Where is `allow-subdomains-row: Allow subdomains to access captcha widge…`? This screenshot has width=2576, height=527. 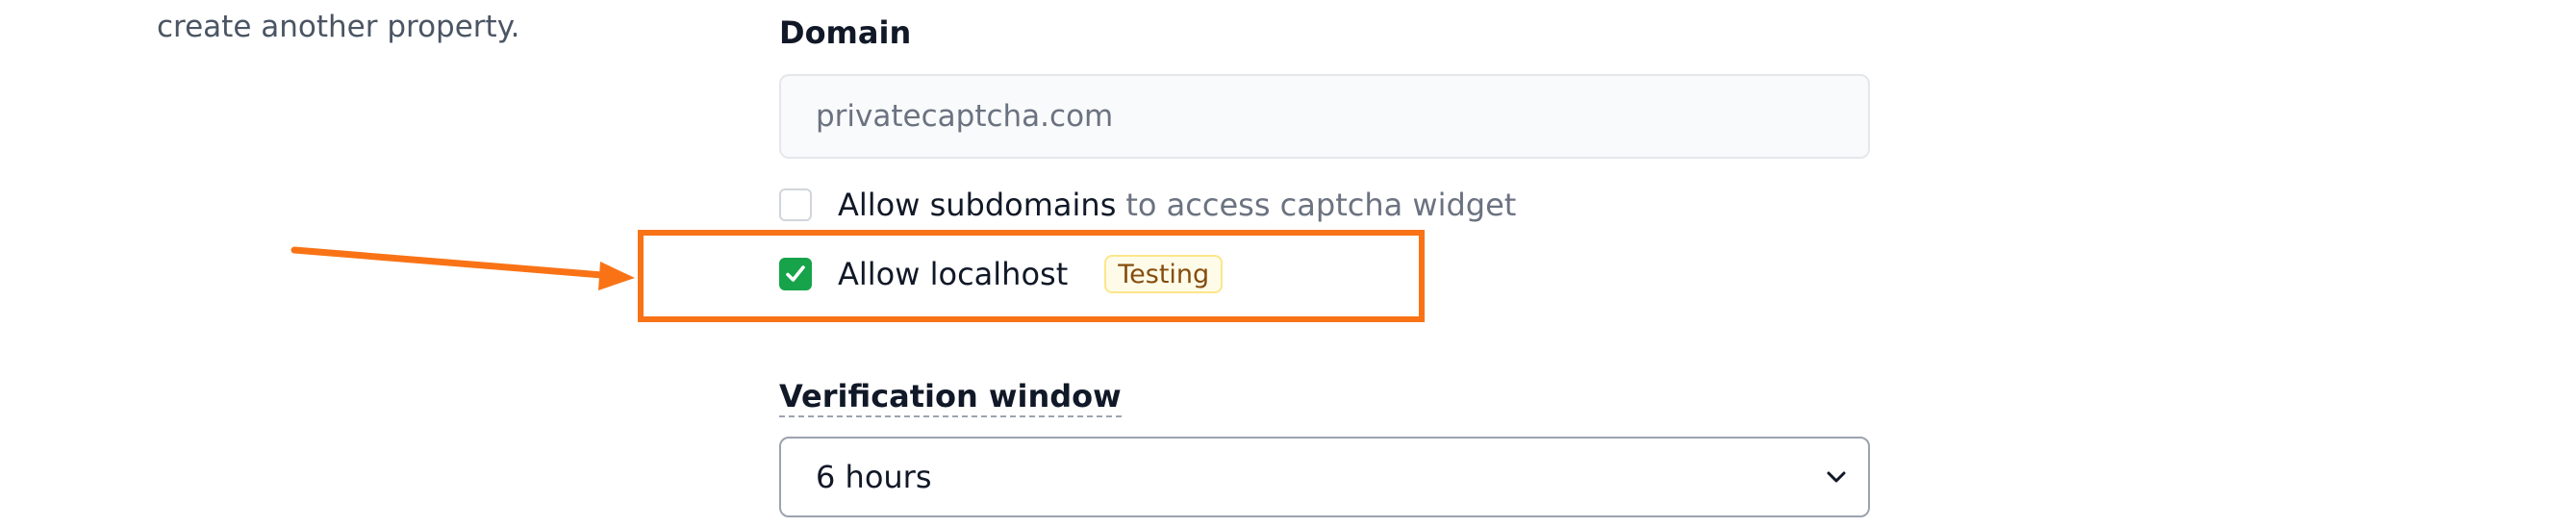
allow-subdomains-row: Allow subdomains to access captcha widge… is located at coordinates (1148, 205).